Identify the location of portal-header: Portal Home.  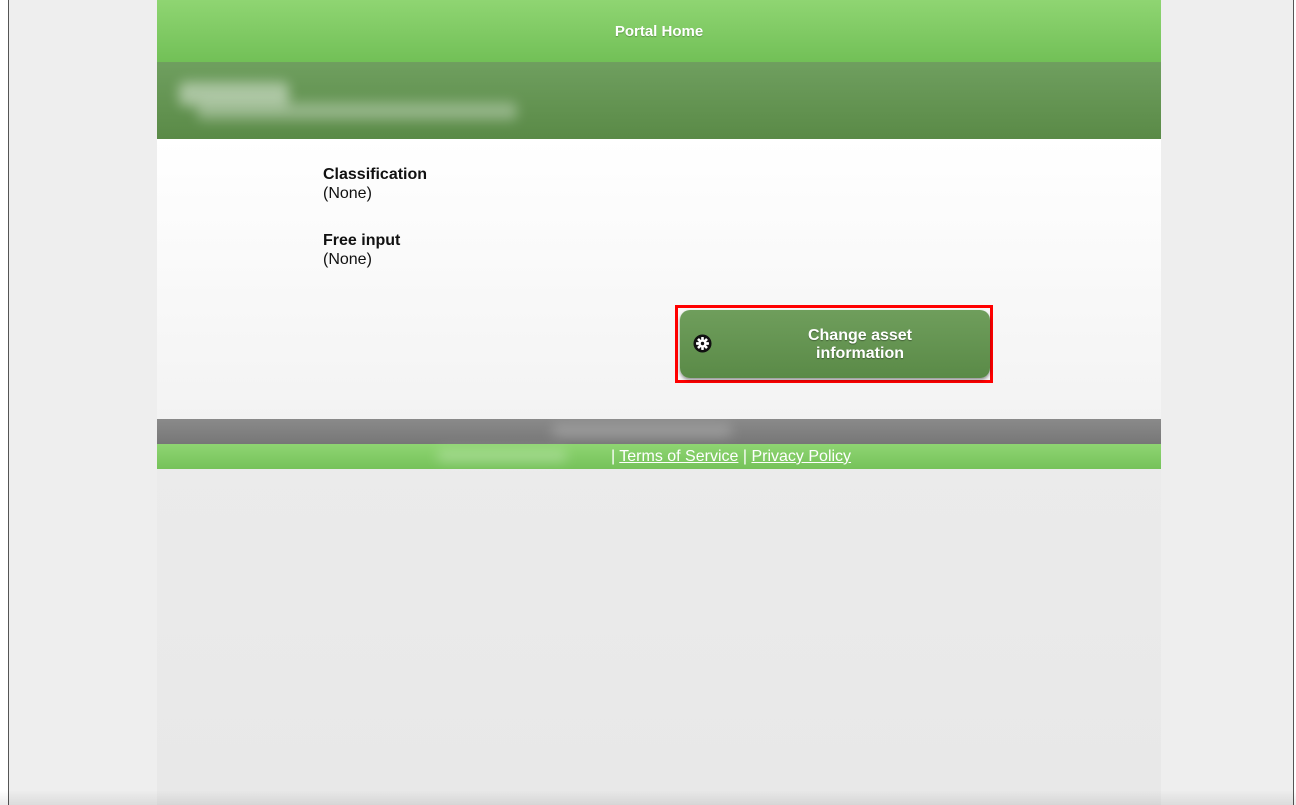
(659, 31).